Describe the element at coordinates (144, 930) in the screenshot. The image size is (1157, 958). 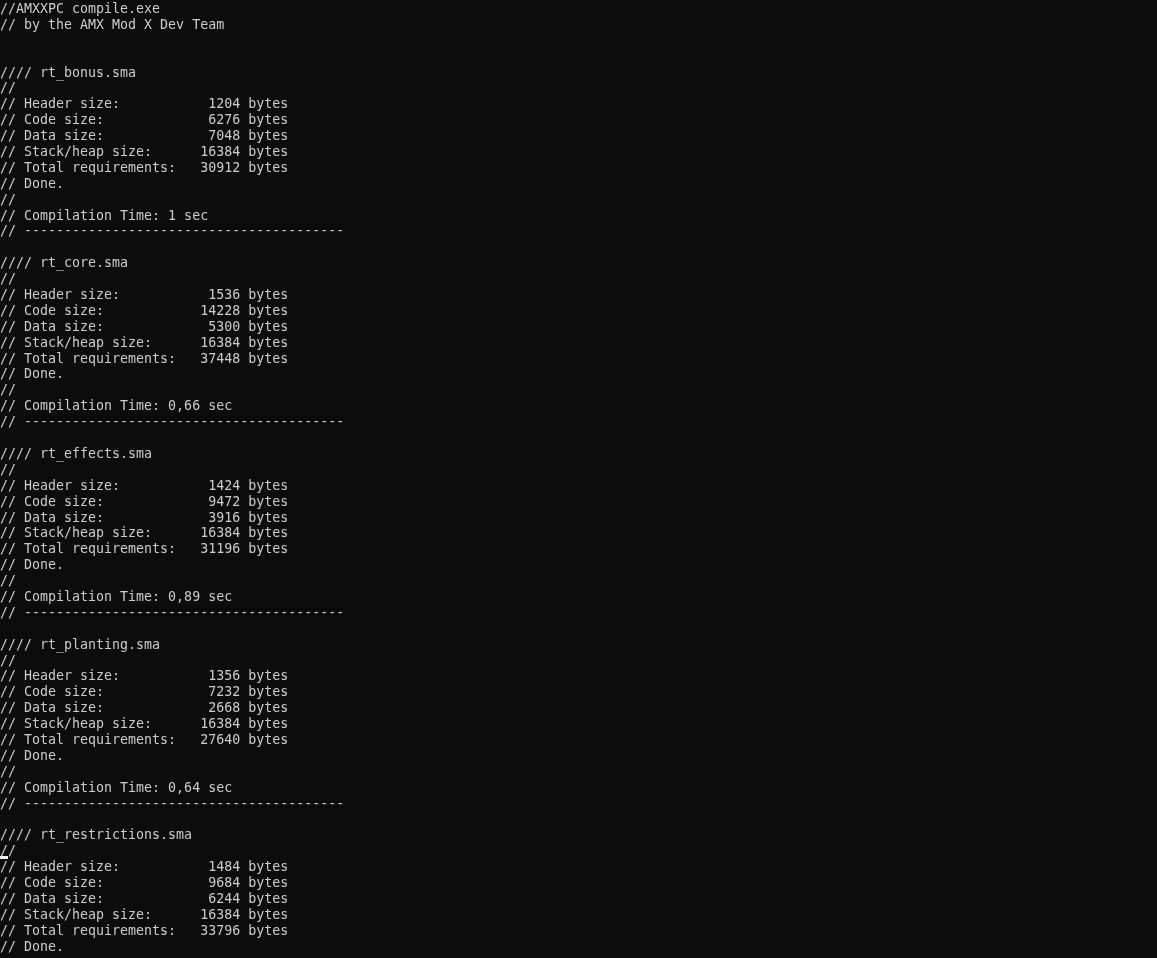
I see `console-line: // Total requirements: 33796 bytes` at that location.